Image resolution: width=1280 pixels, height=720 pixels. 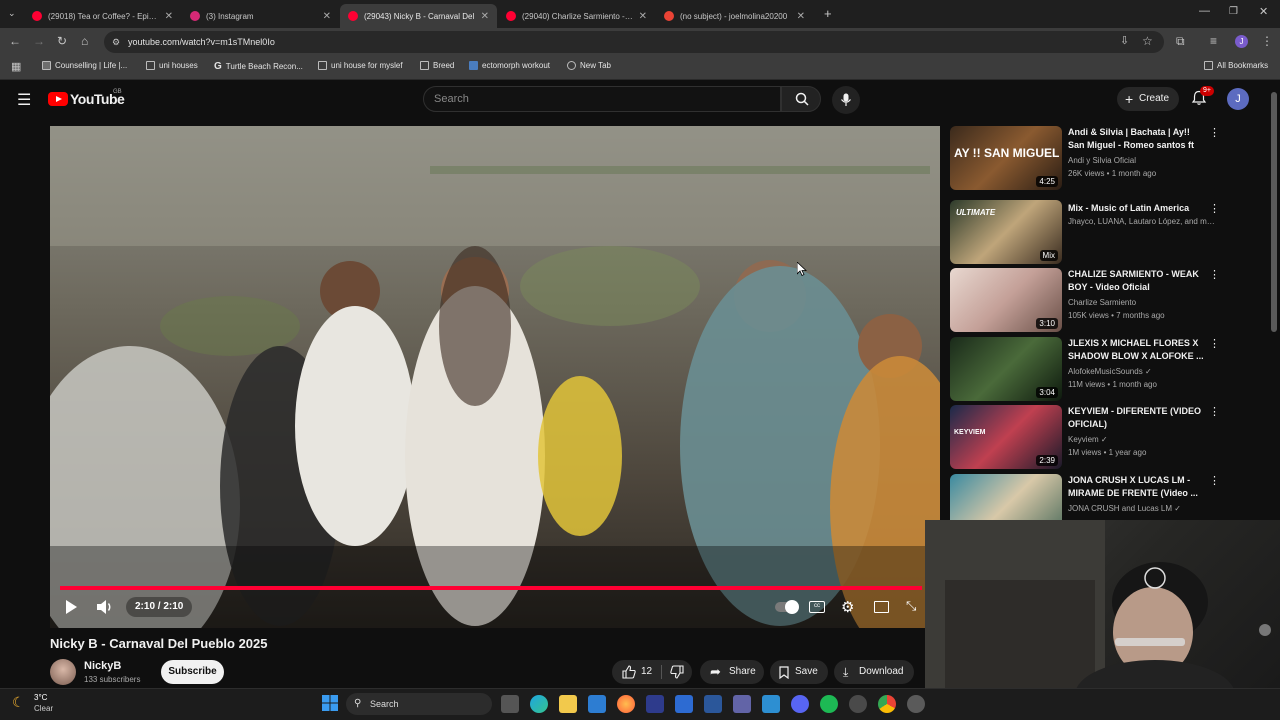 What do you see at coordinates (568, 704) in the screenshot?
I see `file-explorer-icon` at bounding box center [568, 704].